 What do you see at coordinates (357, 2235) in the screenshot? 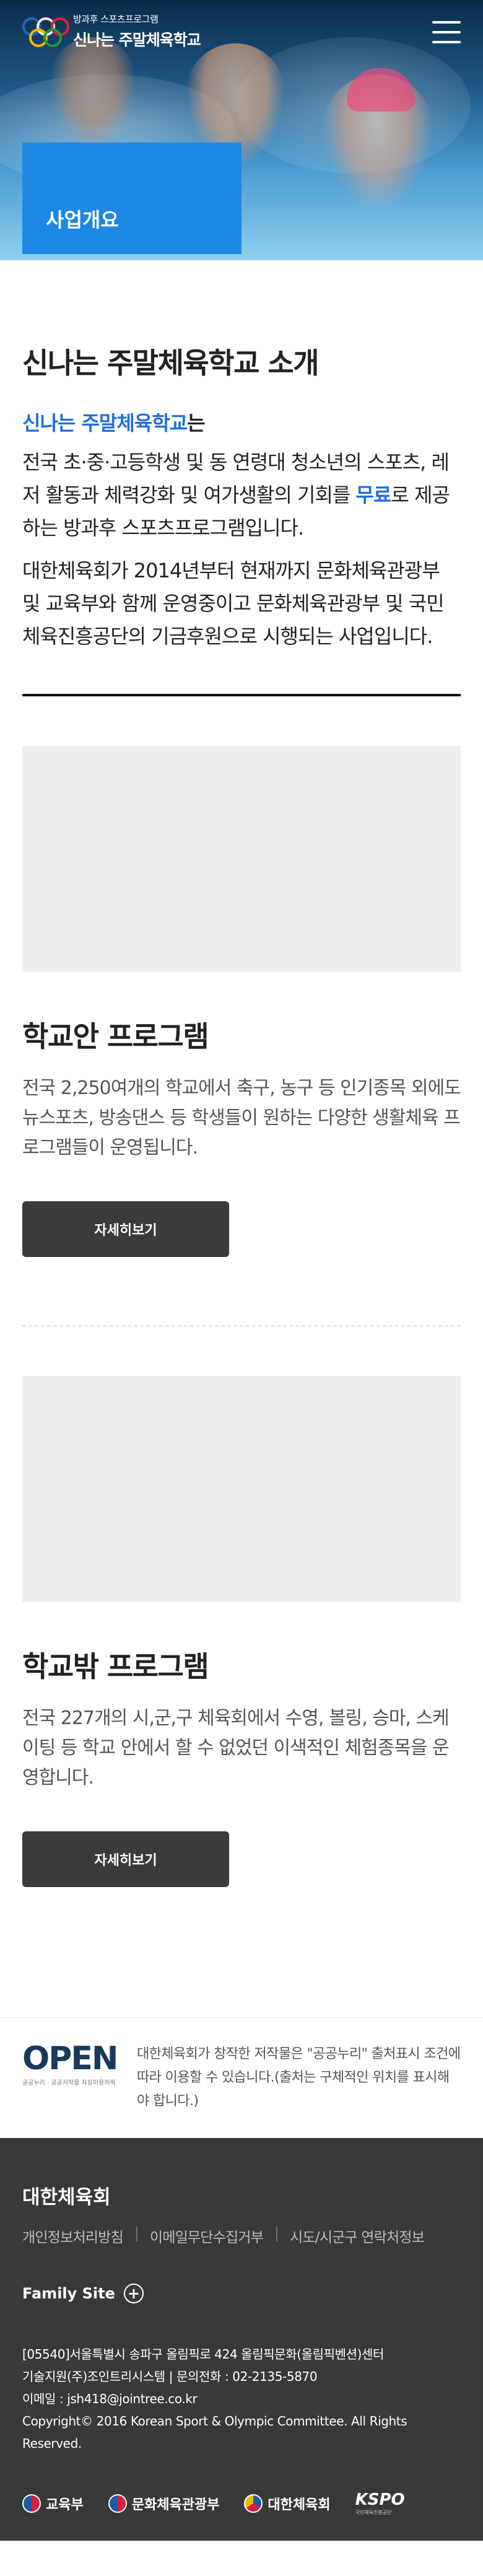
I see `contact-info-link: 시도/시군구 연락처정보` at bounding box center [357, 2235].